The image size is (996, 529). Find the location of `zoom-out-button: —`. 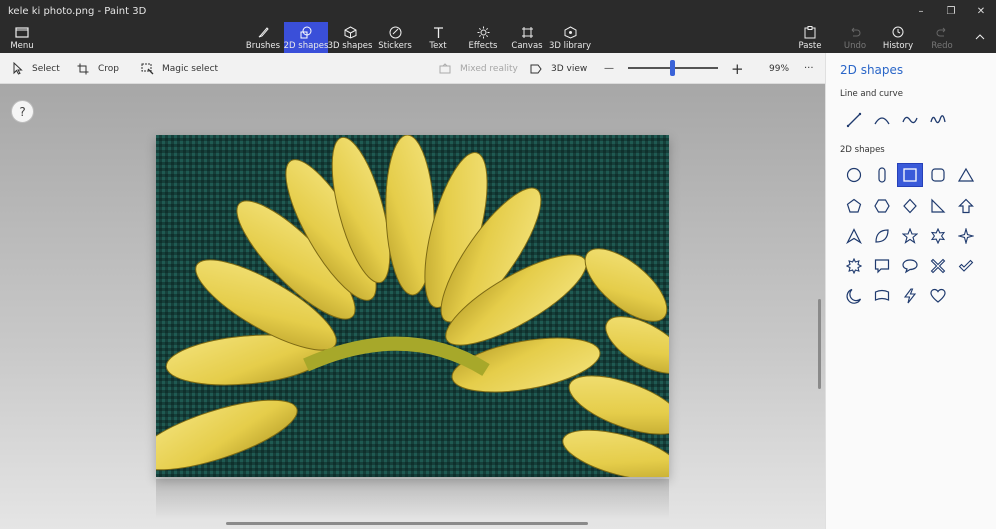

zoom-out-button: — is located at coordinates (609, 68).